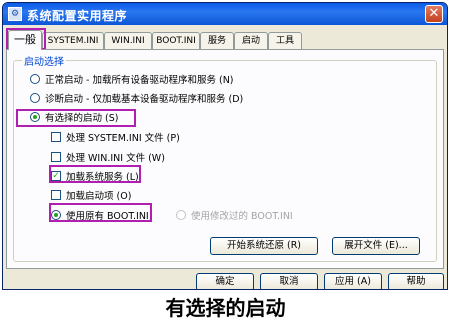  What do you see at coordinates (353, 281) in the screenshot?
I see `apply-button: 应用 (A)` at bounding box center [353, 281].